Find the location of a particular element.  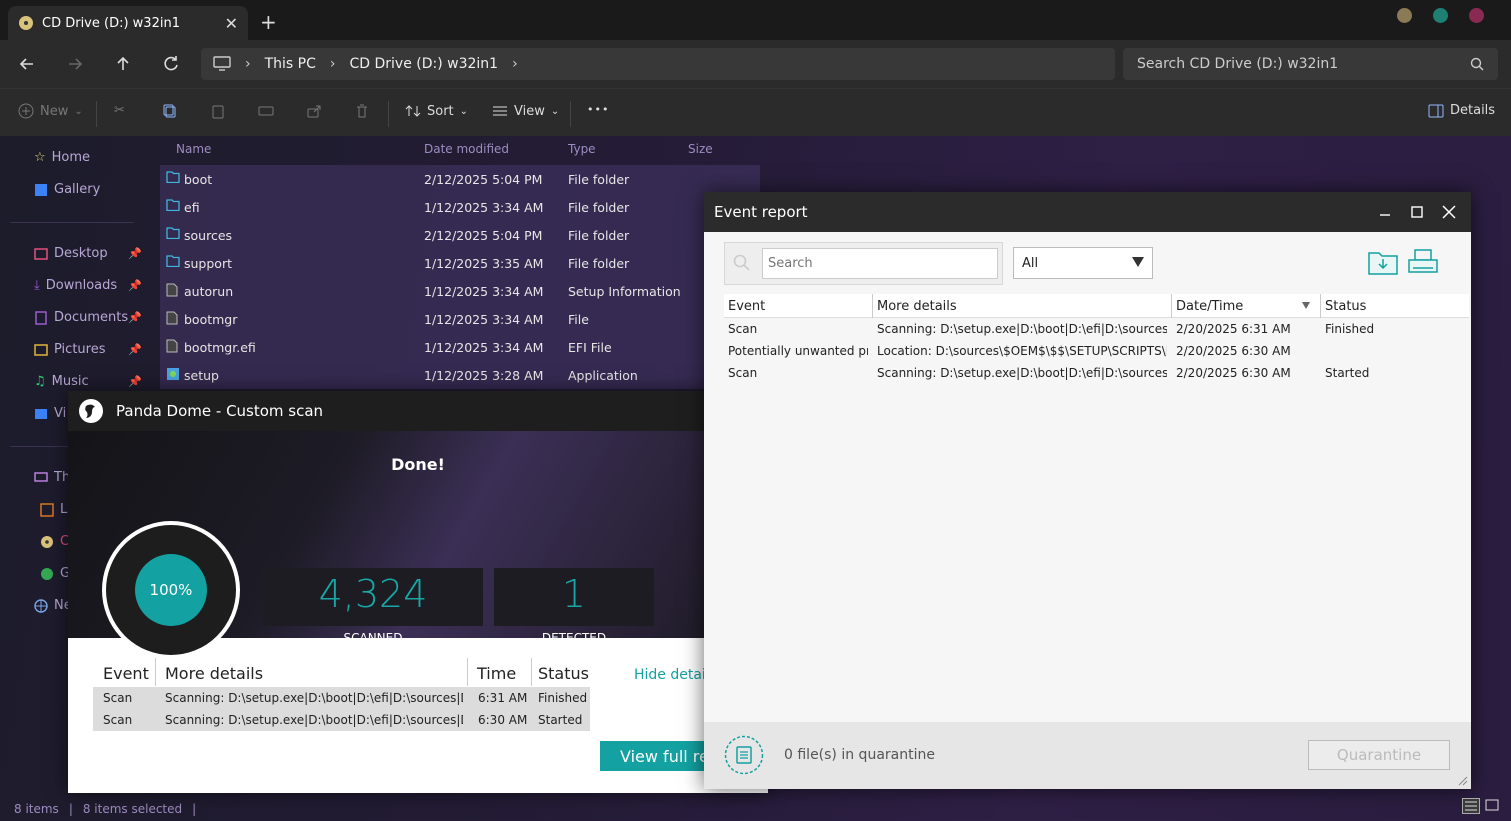

hide-details-link: Hide detail is located at coordinates (672, 675).